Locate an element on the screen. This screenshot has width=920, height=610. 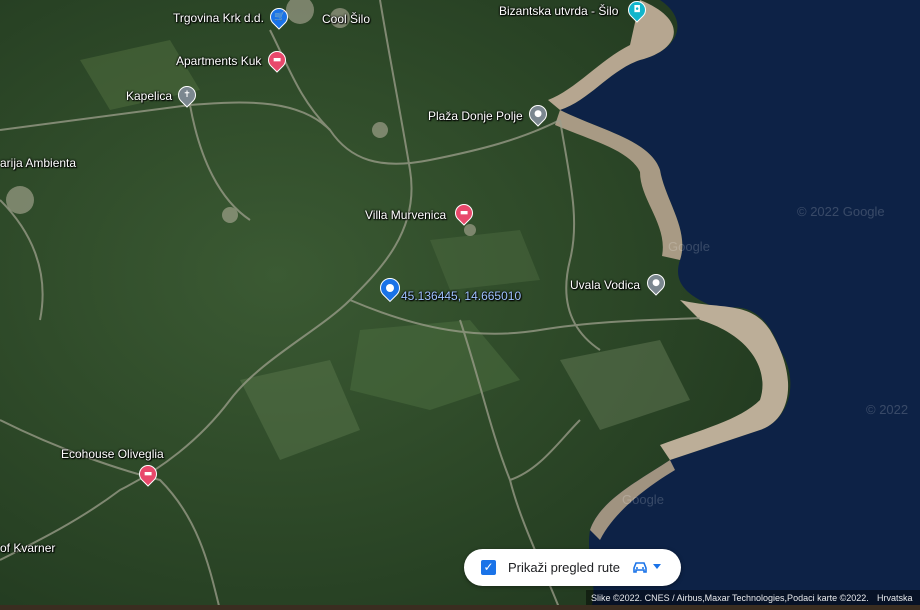
place-label-trgovina: Trgovina Krk d.d. is located at coordinates (218, 18).